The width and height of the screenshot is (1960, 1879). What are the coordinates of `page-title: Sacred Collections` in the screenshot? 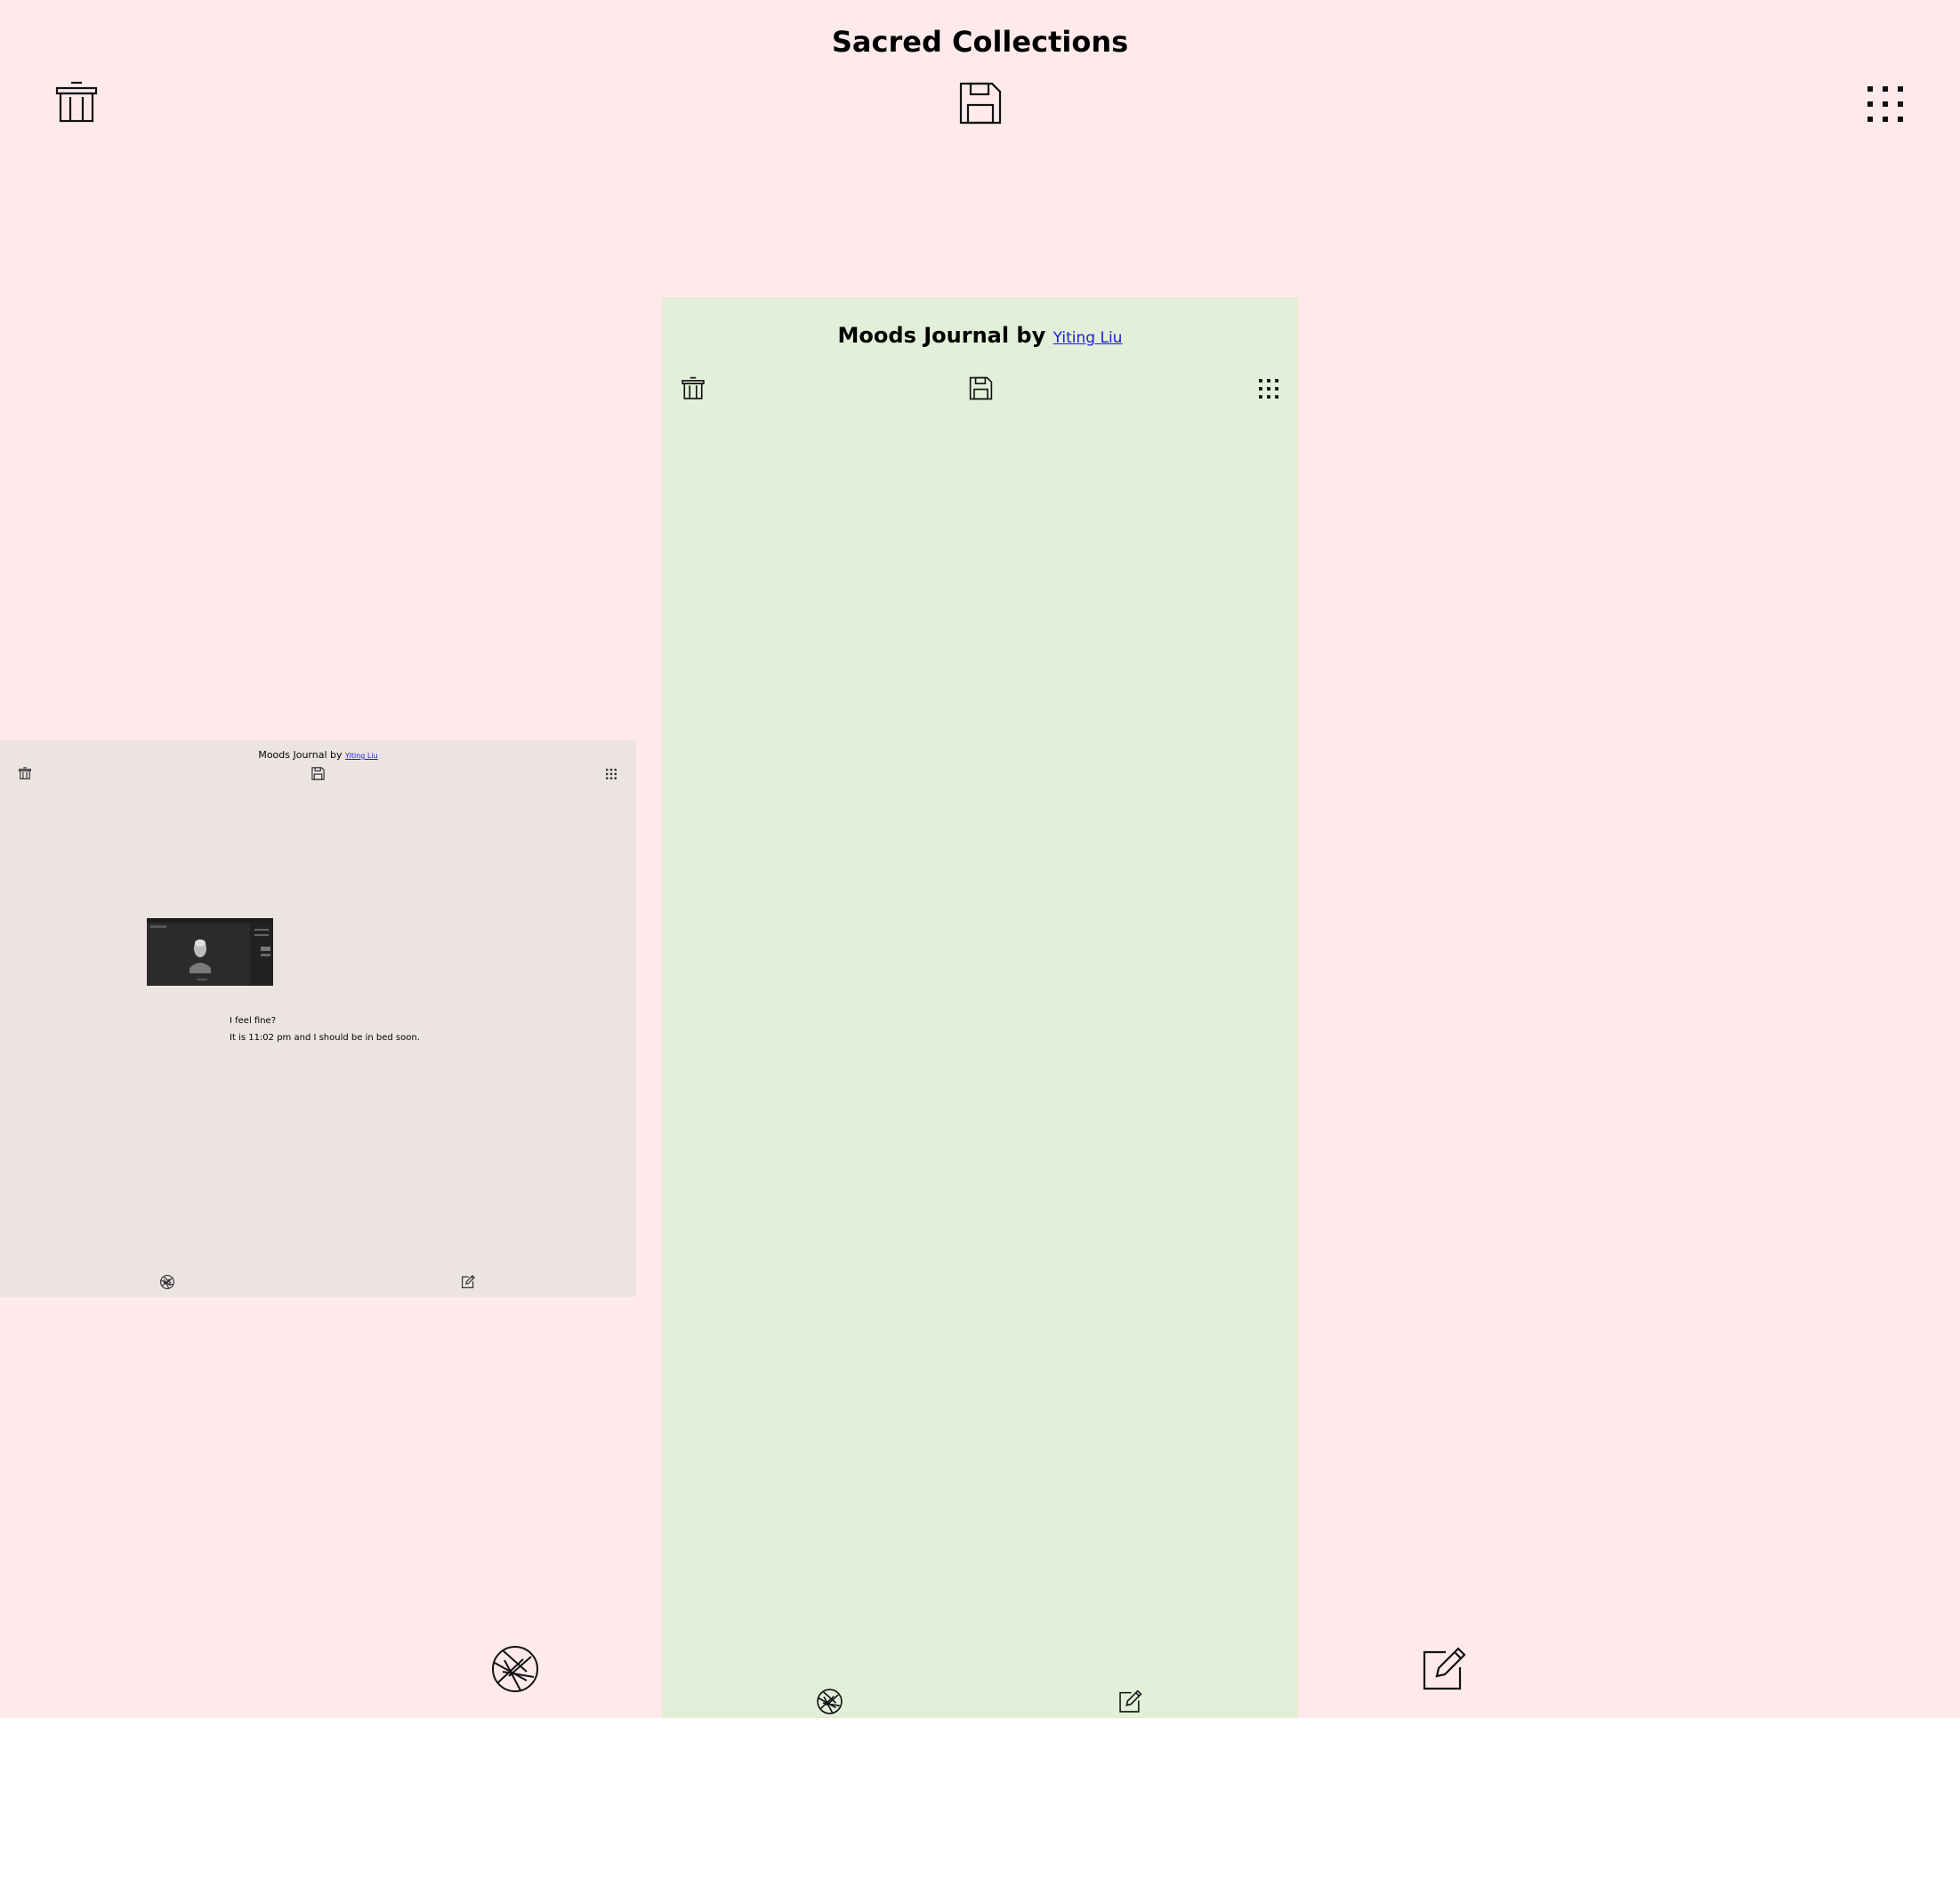 It's located at (980, 42).